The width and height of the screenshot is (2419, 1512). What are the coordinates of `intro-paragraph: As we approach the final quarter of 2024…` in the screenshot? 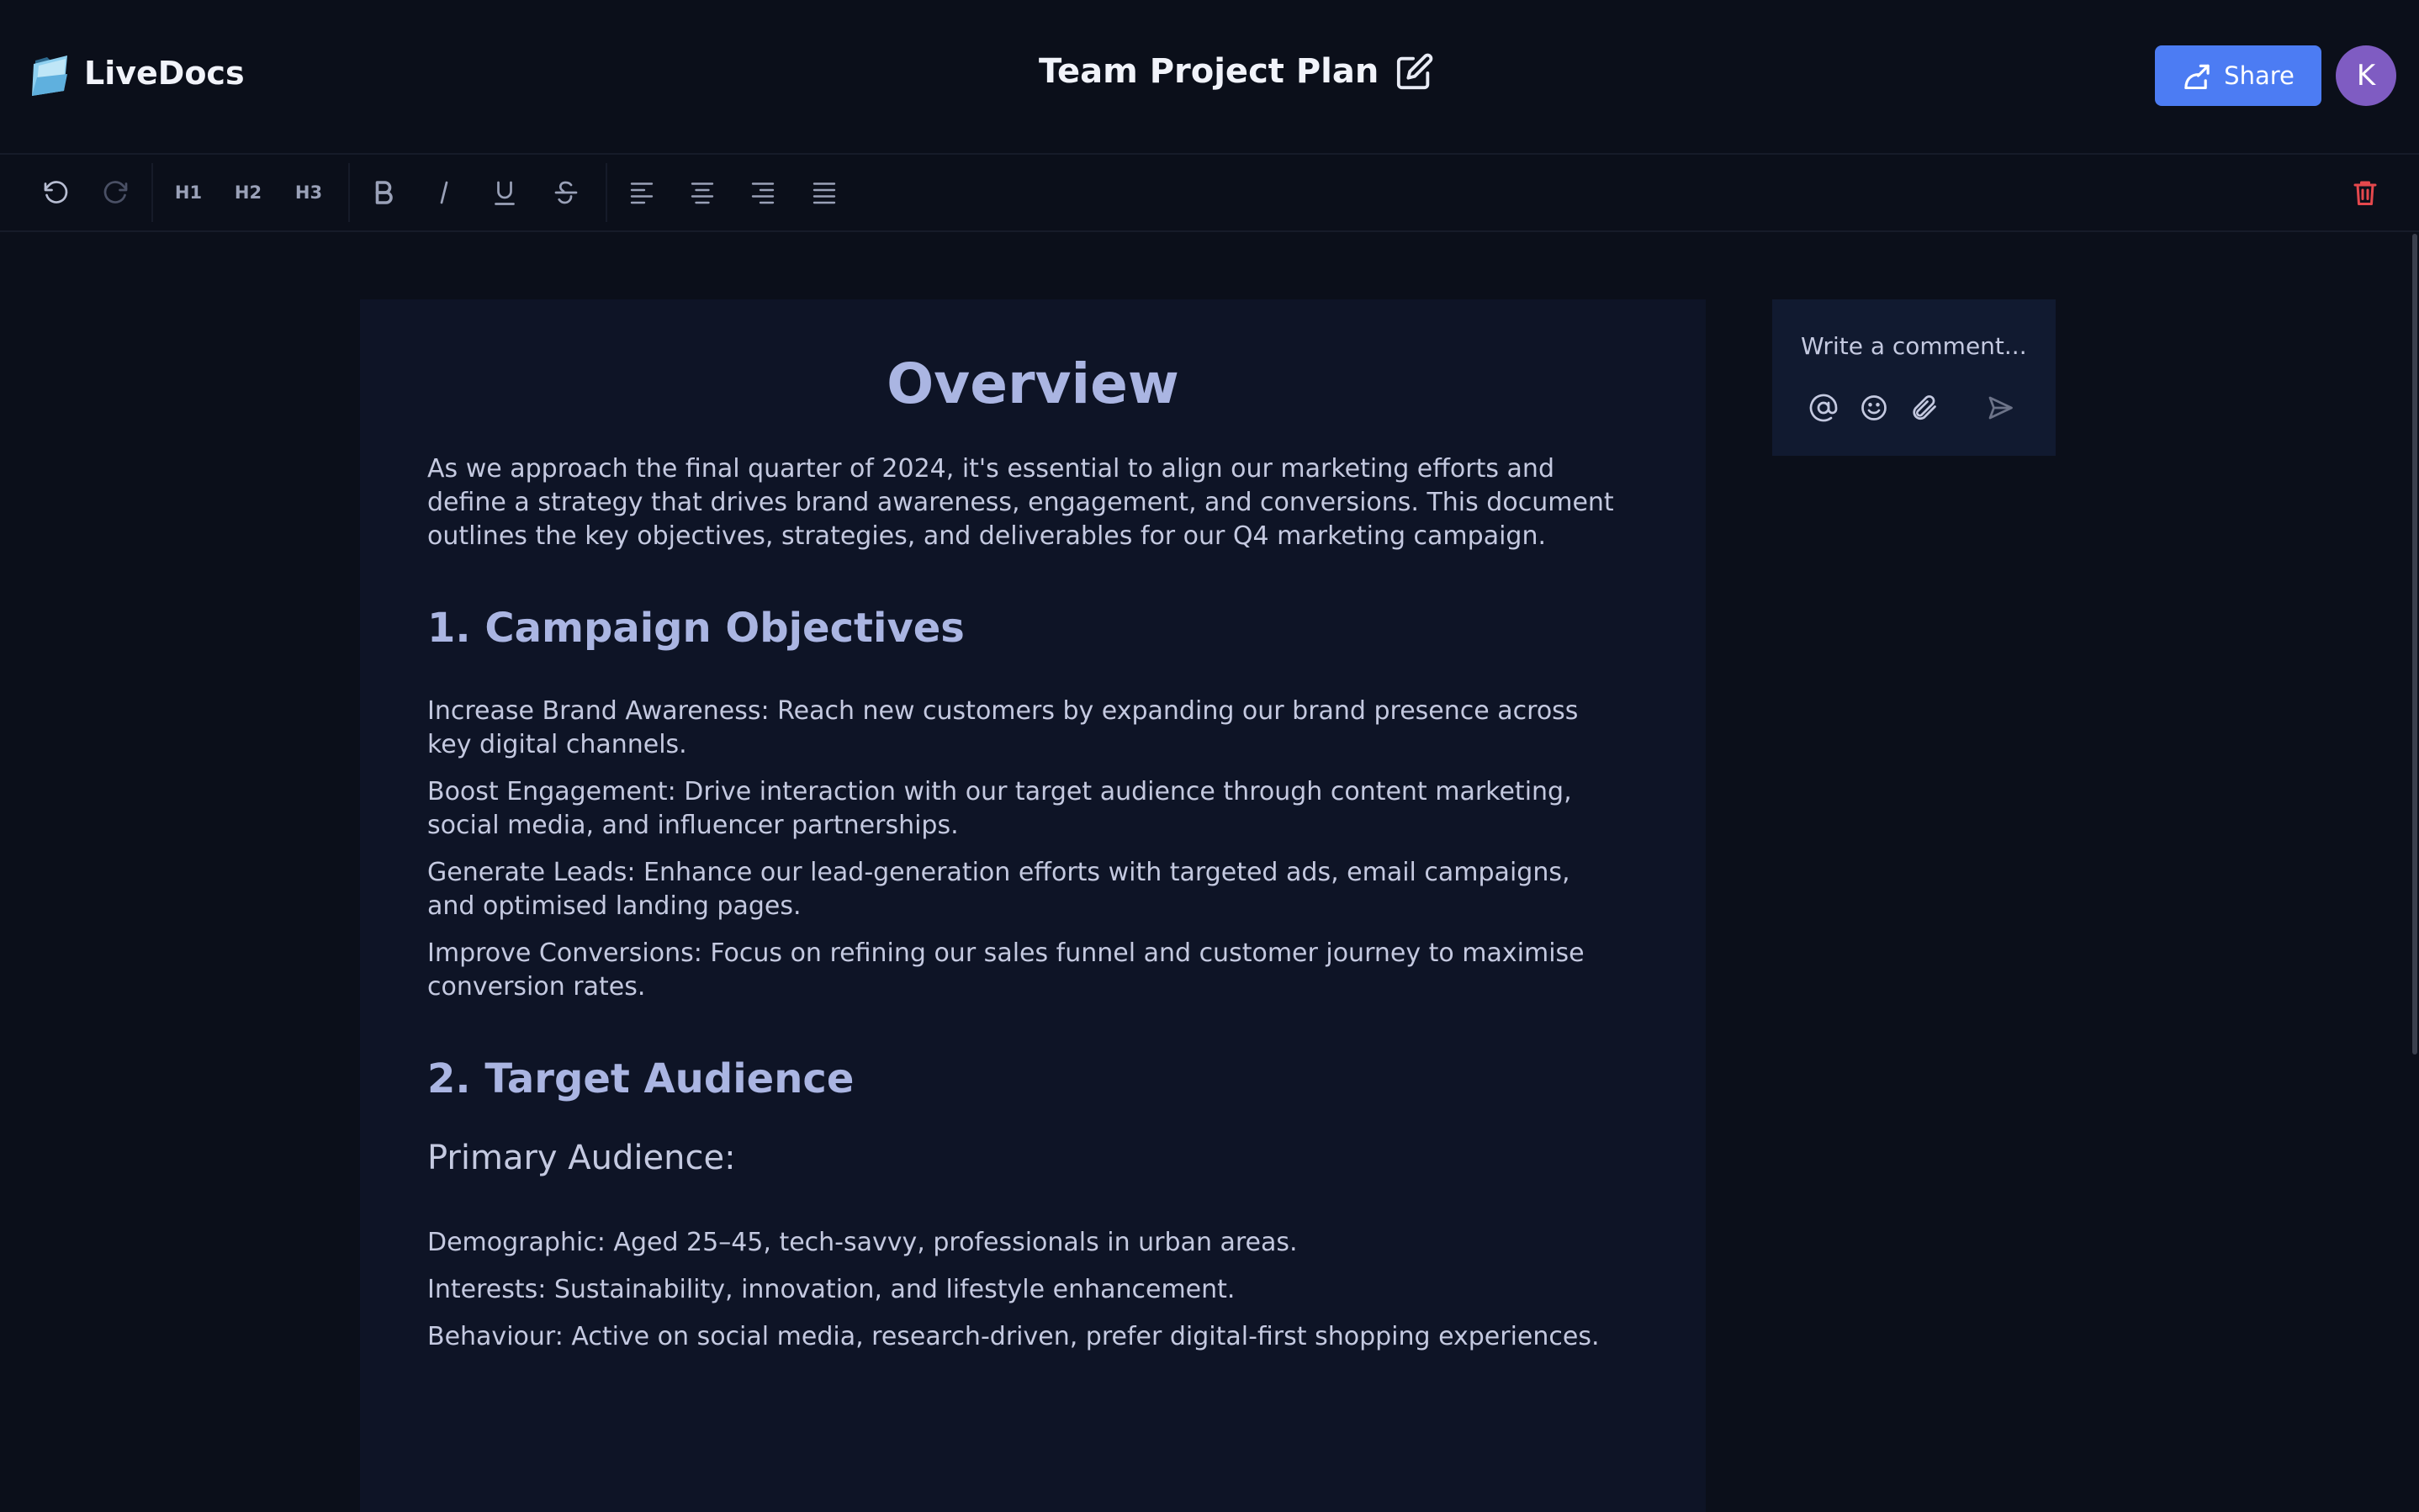 It's located at (1021, 502).